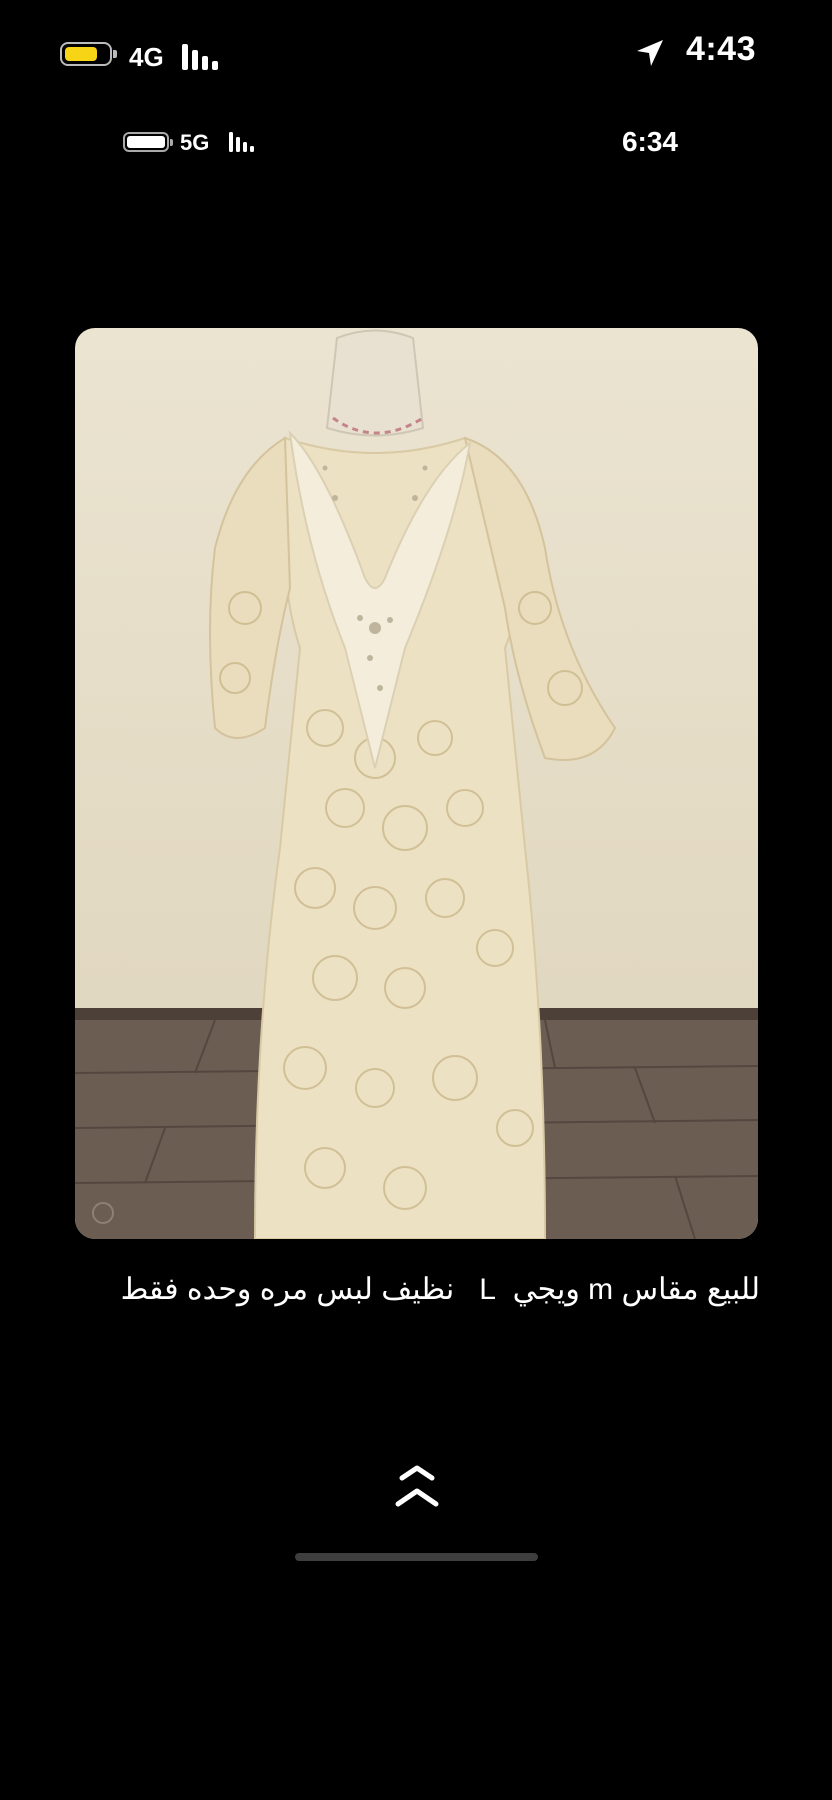 The image size is (832, 1800). Describe the element at coordinates (417, 1487) in the screenshot. I see `chevron-up-icon` at that location.